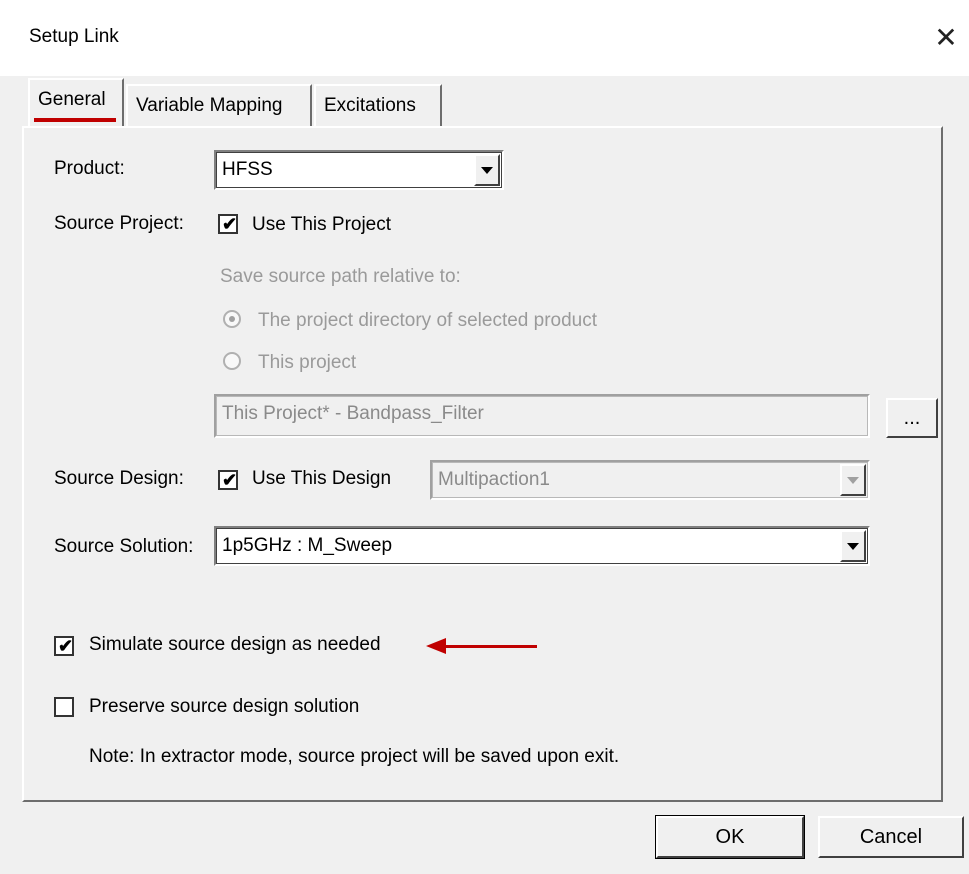 This screenshot has width=969, height=874. What do you see at coordinates (247, 169) in the screenshot?
I see `product-value: HFSS` at bounding box center [247, 169].